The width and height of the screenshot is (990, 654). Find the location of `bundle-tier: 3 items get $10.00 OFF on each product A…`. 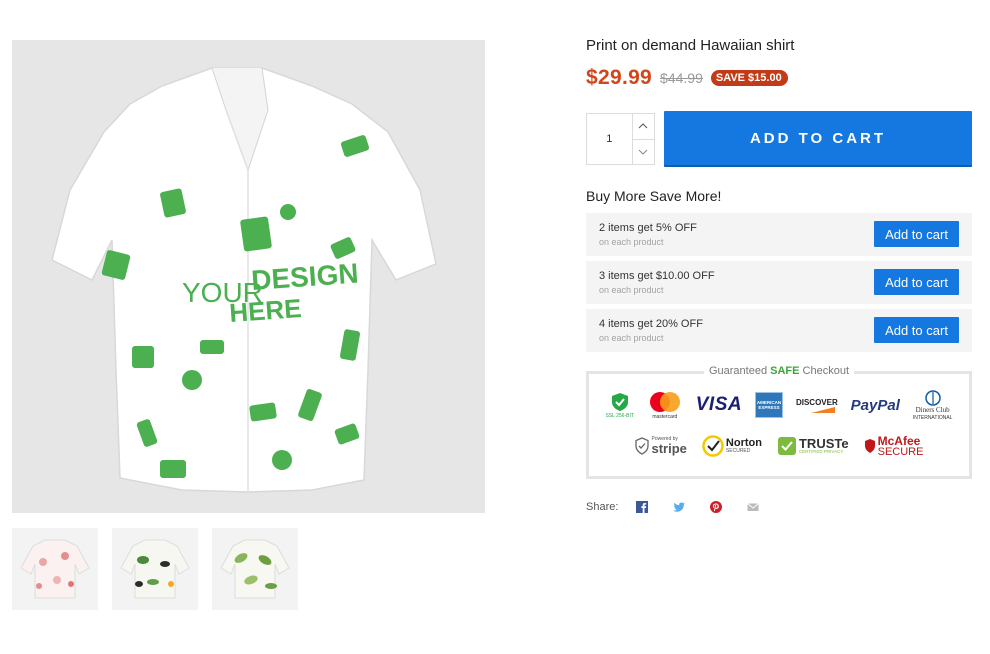

bundle-tier: 3 items get $10.00 OFF on each product A… is located at coordinates (779, 282).